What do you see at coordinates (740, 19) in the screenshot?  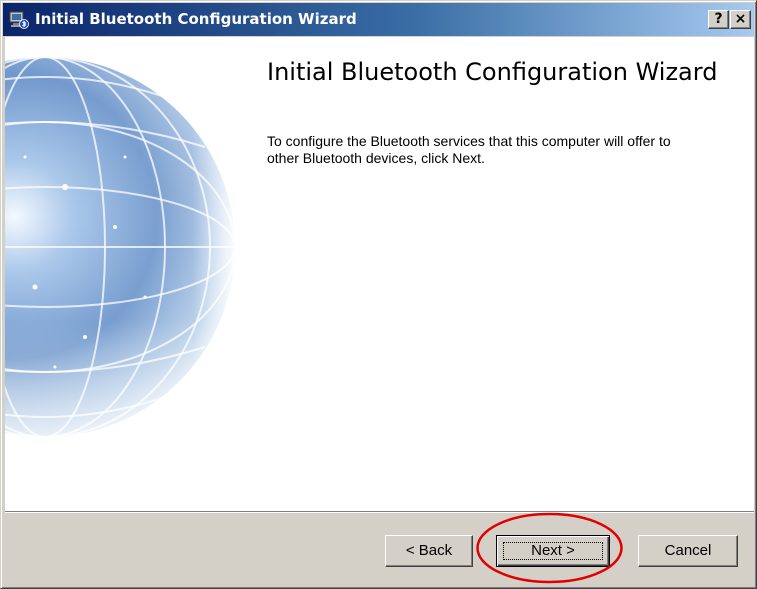 I see `close-button: ×` at bounding box center [740, 19].